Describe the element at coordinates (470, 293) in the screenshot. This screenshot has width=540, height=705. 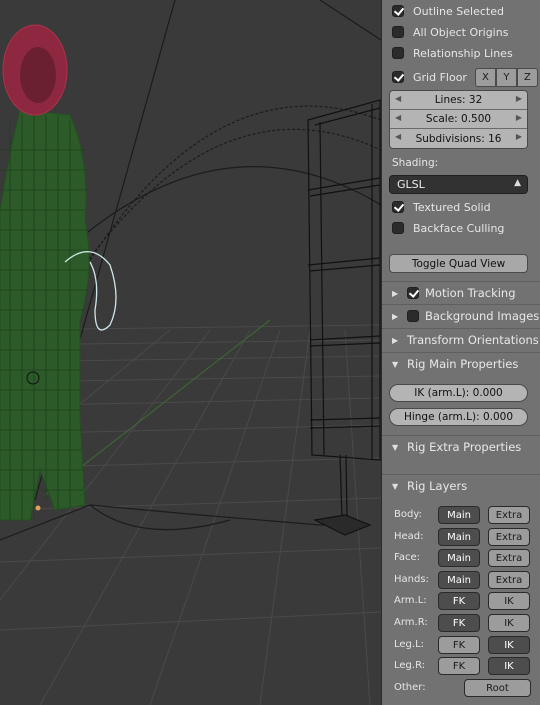
I see `motion-tracking-label: Motion Tracking` at that location.